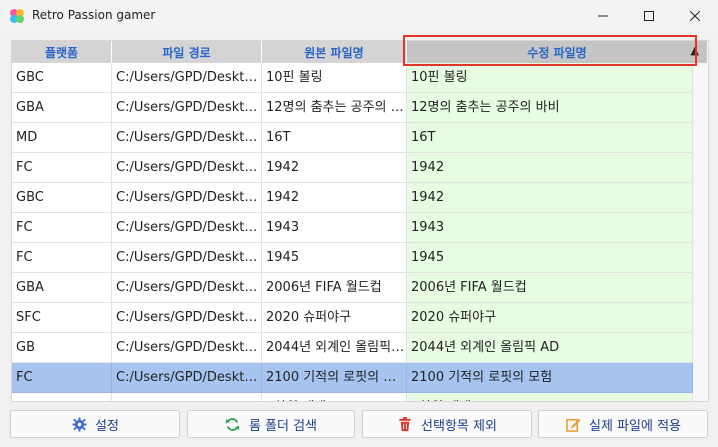  What do you see at coordinates (550, 318) in the screenshot?
I see `cell-modified-name: 2020 슈퍼야구` at bounding box center [550, 318].